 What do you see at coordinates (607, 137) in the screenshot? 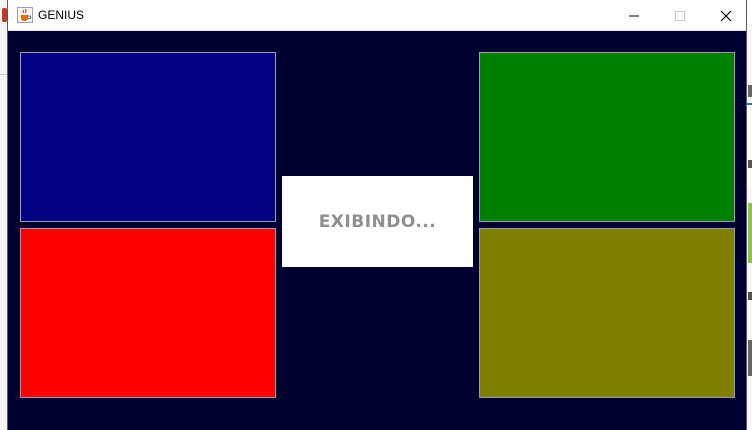
I see `green-panel` at bounding box center [607, 137].